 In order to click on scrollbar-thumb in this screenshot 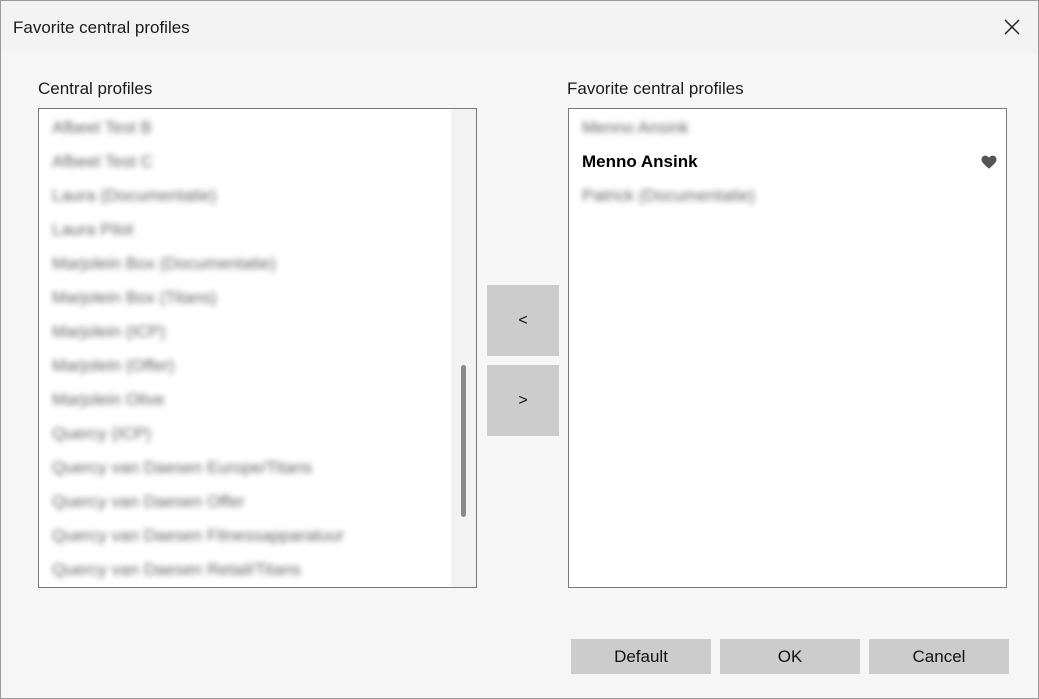, I will do `click(463, 441)`.